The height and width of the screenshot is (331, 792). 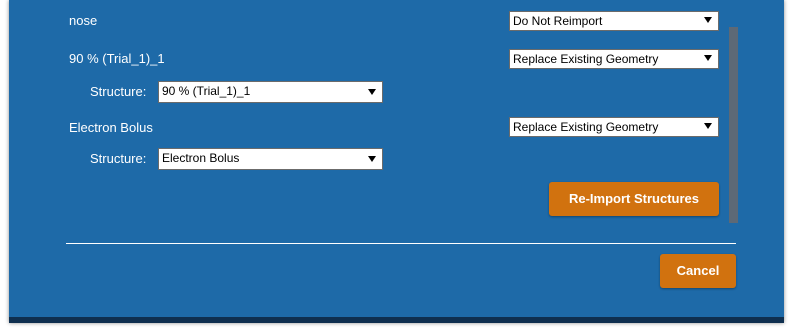 I want to click on structure-name-trial: 90 % (Trial_1)_1, so click(x=117, y=58).